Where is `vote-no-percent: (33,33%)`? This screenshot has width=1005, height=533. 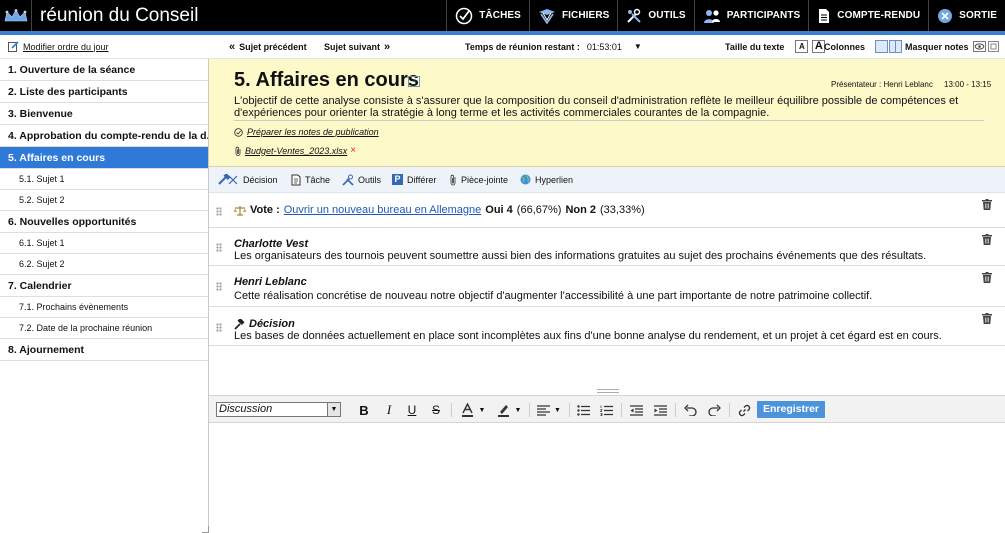 vote-no-percent: (33,33%) is located at coordinates (622, 210).